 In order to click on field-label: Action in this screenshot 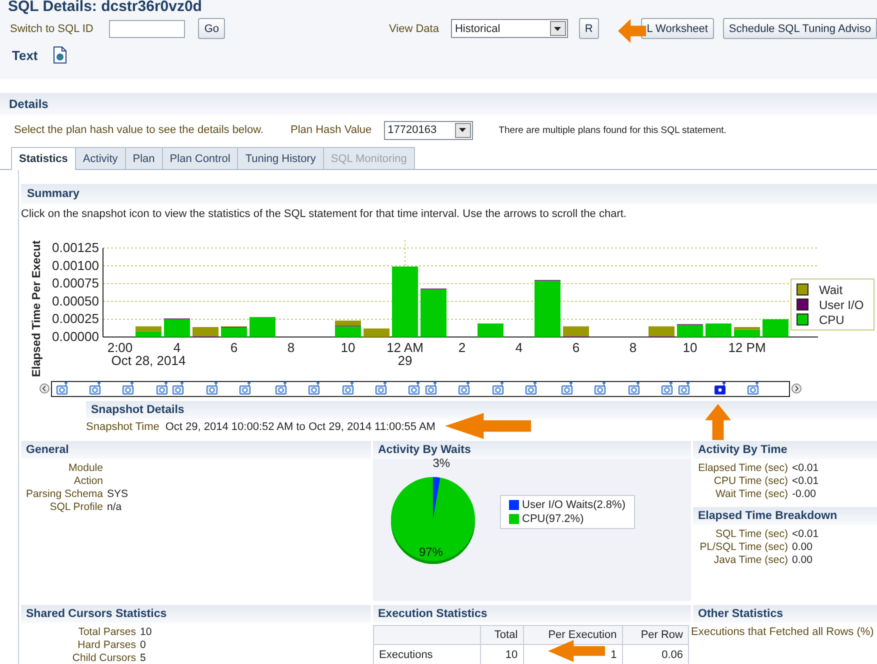, I will do `click(87, 481)`.